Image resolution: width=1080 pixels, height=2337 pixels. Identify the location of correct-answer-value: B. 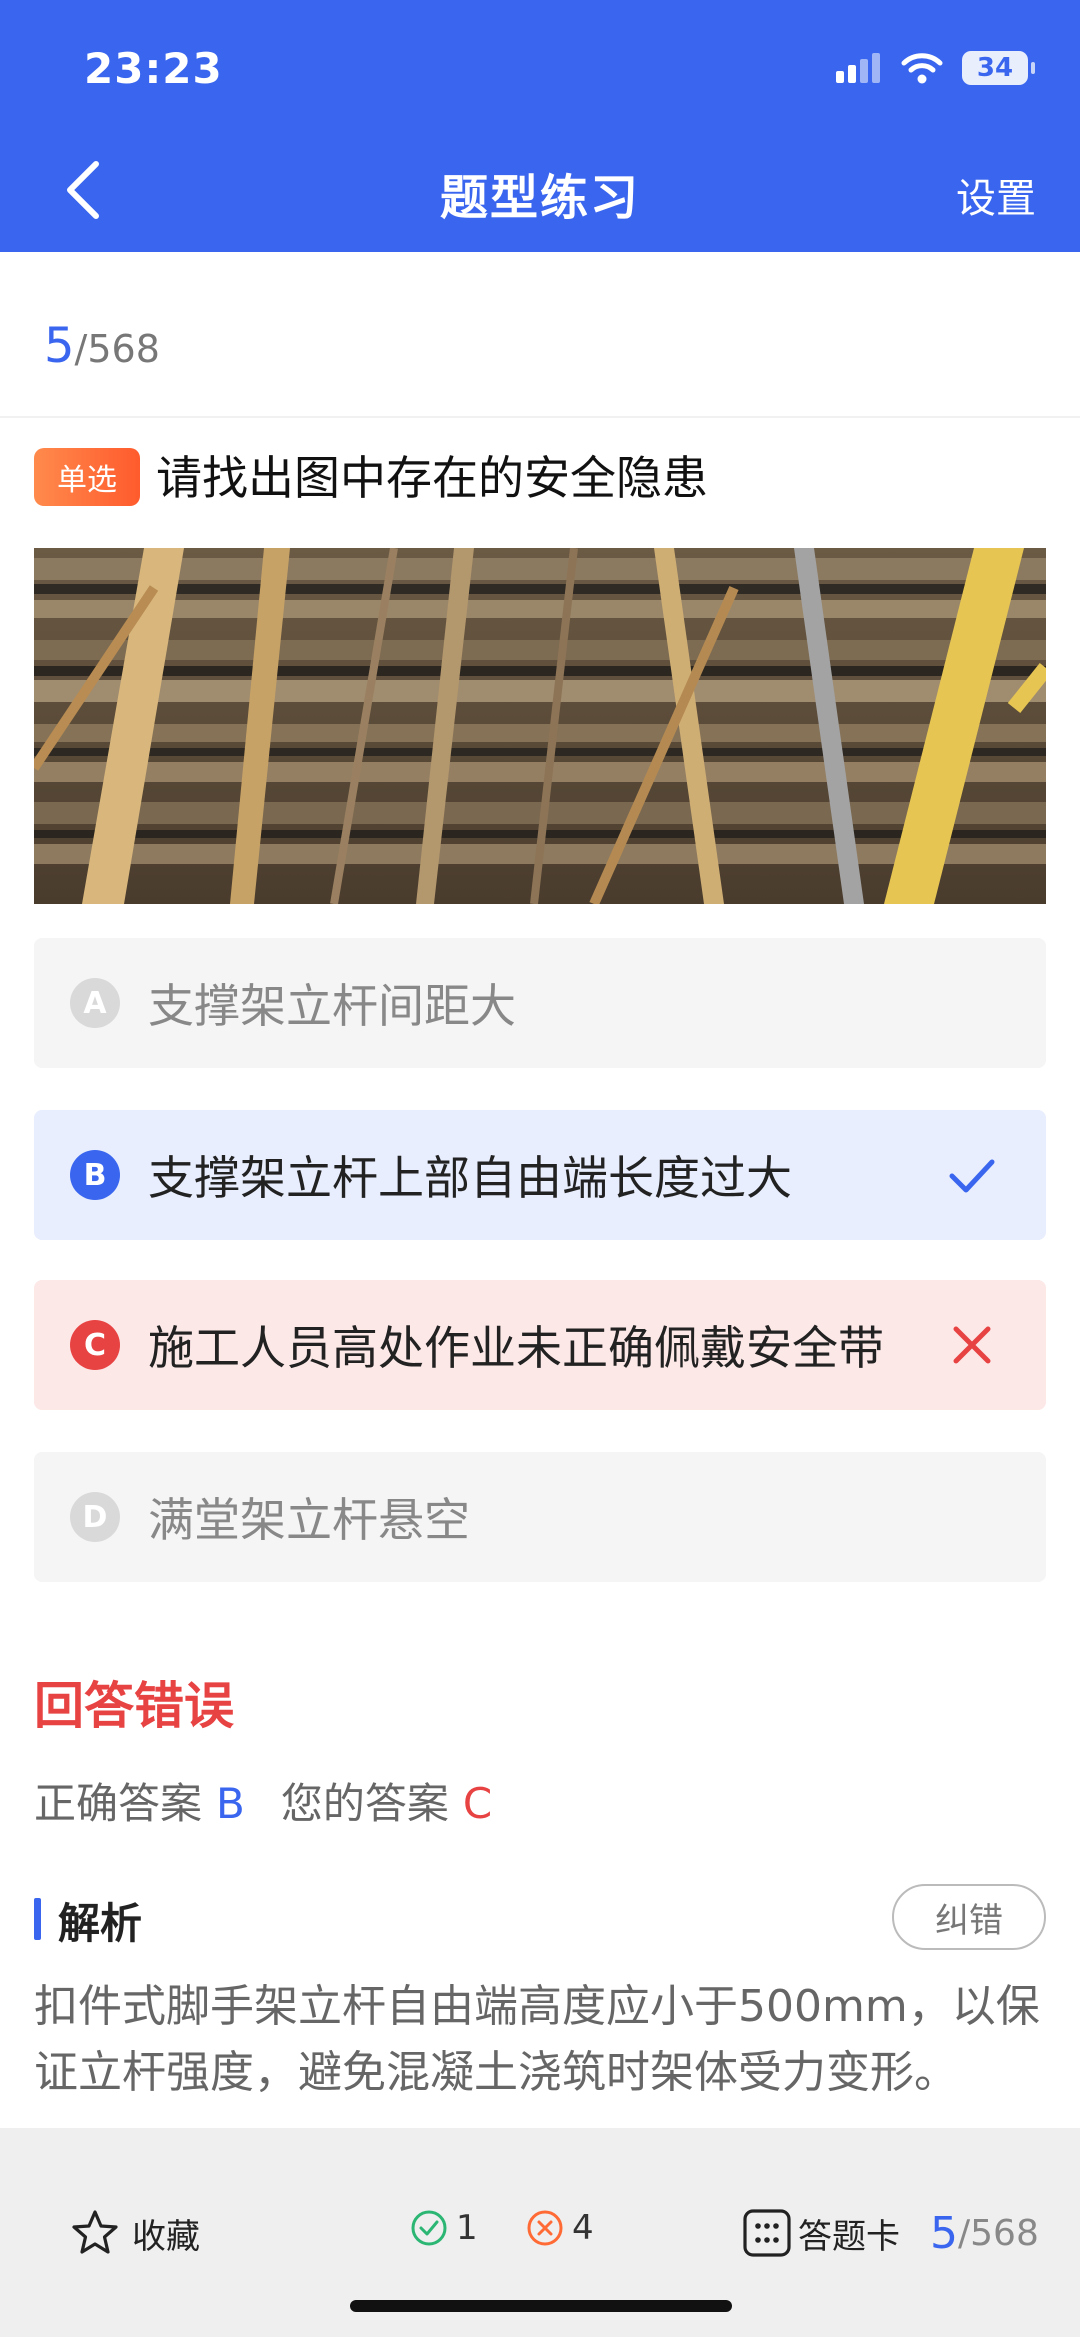
(230, 1803).